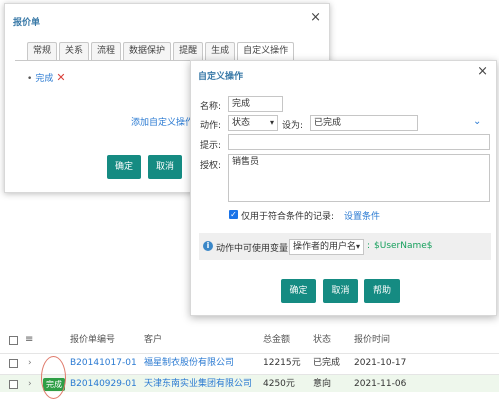 This screenshot has height=402, width=499. I want to click on tab-workflow: 流程, so click(106, 51).